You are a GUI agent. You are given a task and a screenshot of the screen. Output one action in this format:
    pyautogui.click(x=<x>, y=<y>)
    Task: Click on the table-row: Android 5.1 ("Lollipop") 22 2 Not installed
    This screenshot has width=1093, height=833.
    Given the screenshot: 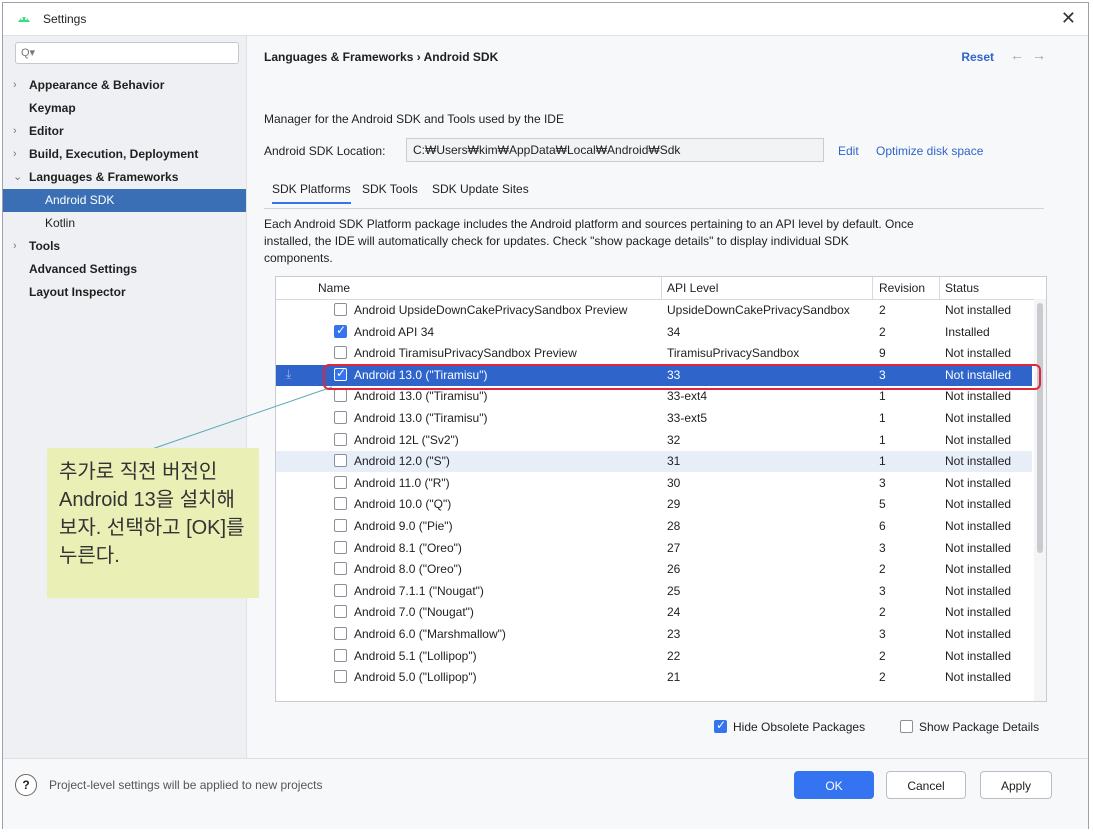 What is the action you would take?
    pyautogui.click(x=654, y=656)
    